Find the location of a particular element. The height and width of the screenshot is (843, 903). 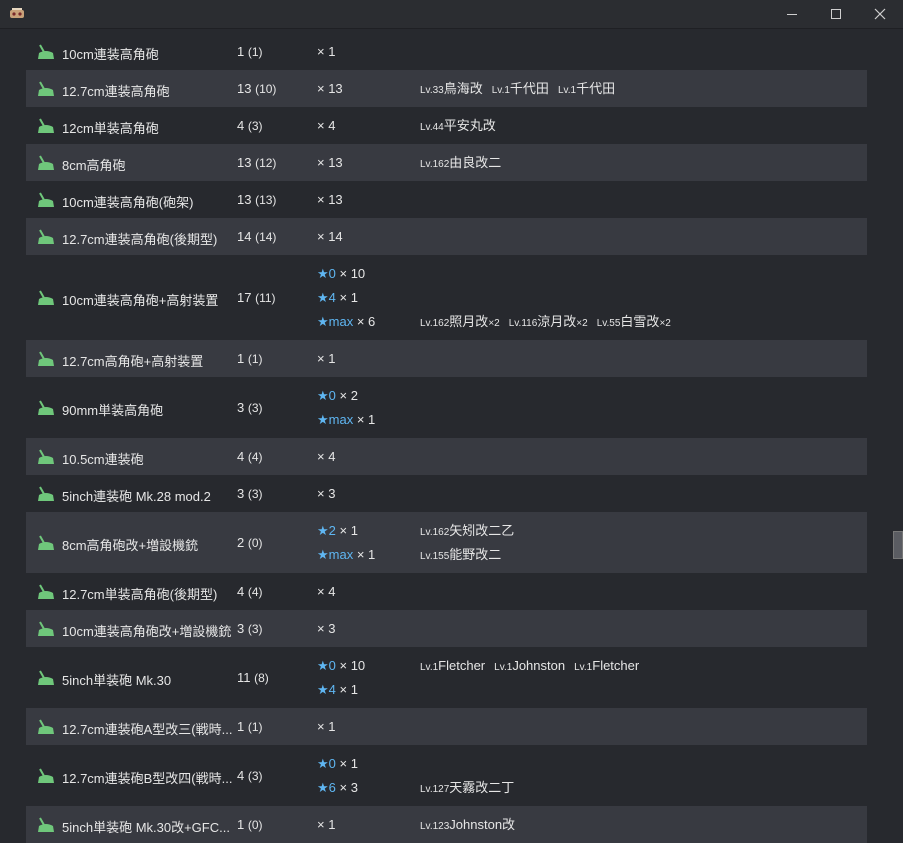

ship-name: 鳥海改 is located at coordinates (463, 88).